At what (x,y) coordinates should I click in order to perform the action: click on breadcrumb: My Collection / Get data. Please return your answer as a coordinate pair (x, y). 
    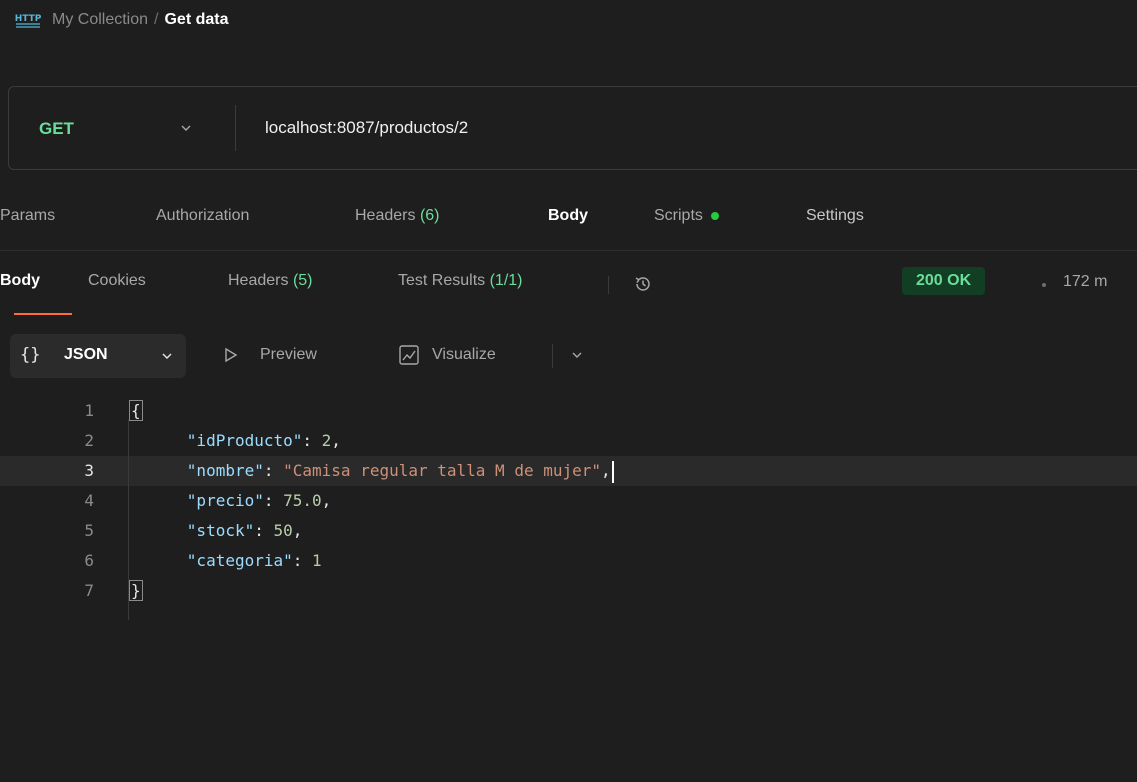
    Looking at the image, I should click on (140, 20).